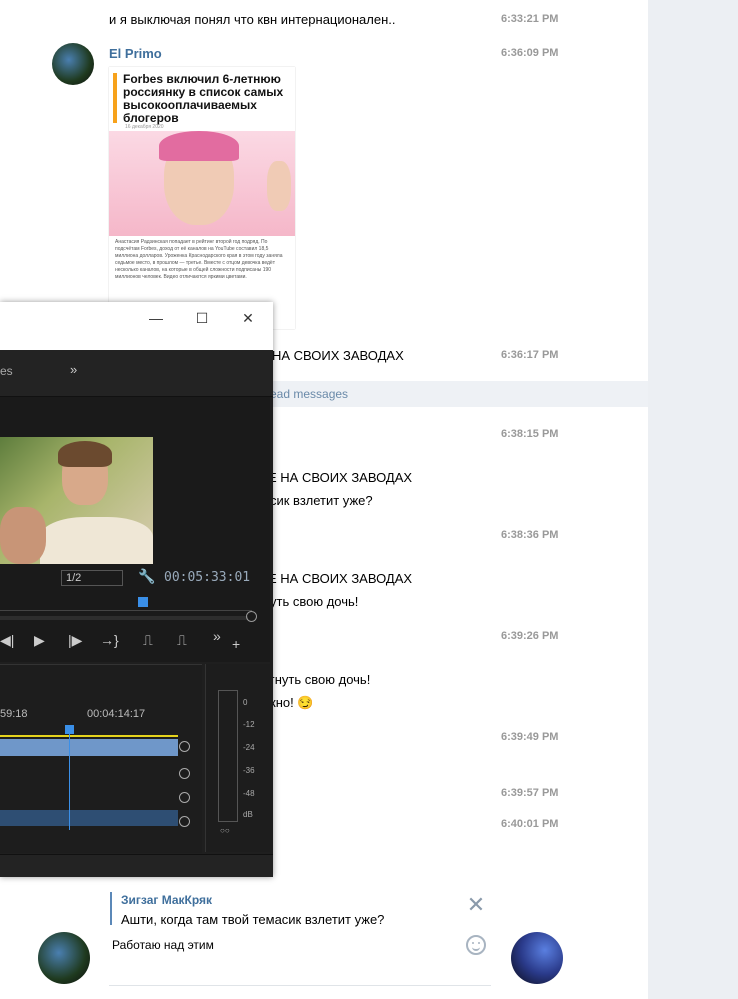  I want to click on panel-tabs: es », so click(136, 373).